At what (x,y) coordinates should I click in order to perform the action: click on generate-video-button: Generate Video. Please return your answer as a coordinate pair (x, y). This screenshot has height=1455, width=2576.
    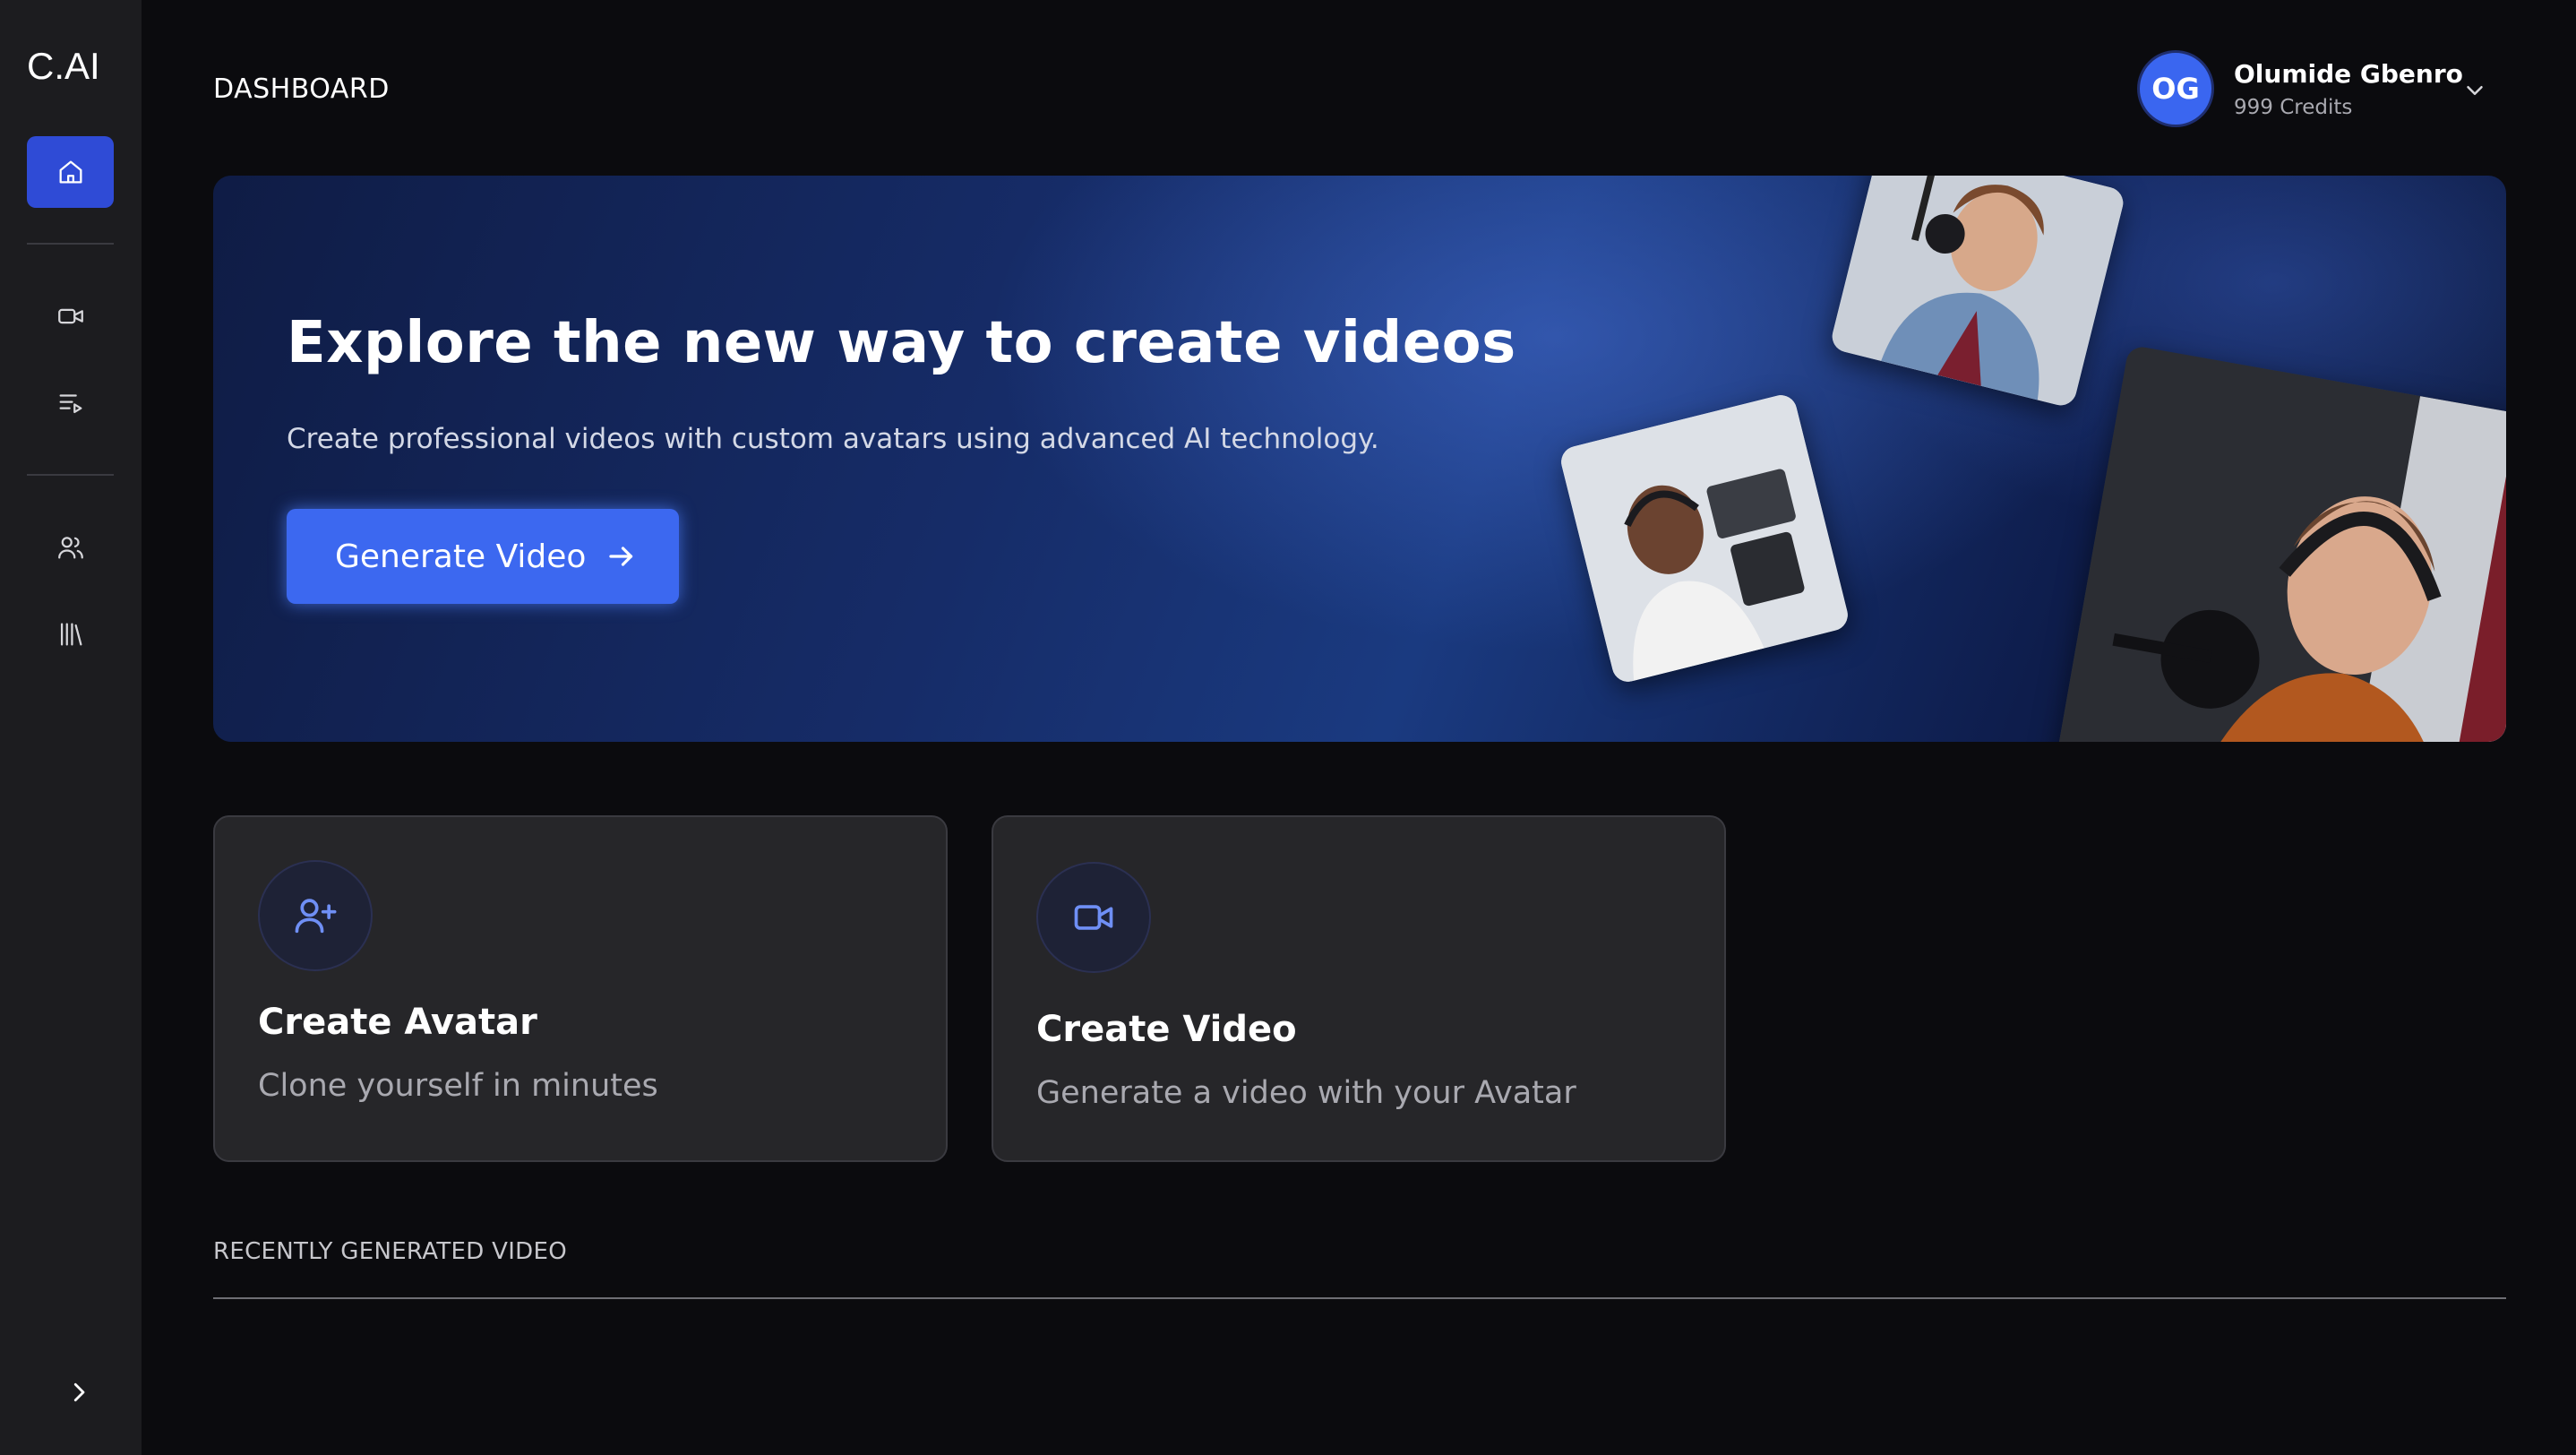
    Looking at the image, I should click on (483, 556).